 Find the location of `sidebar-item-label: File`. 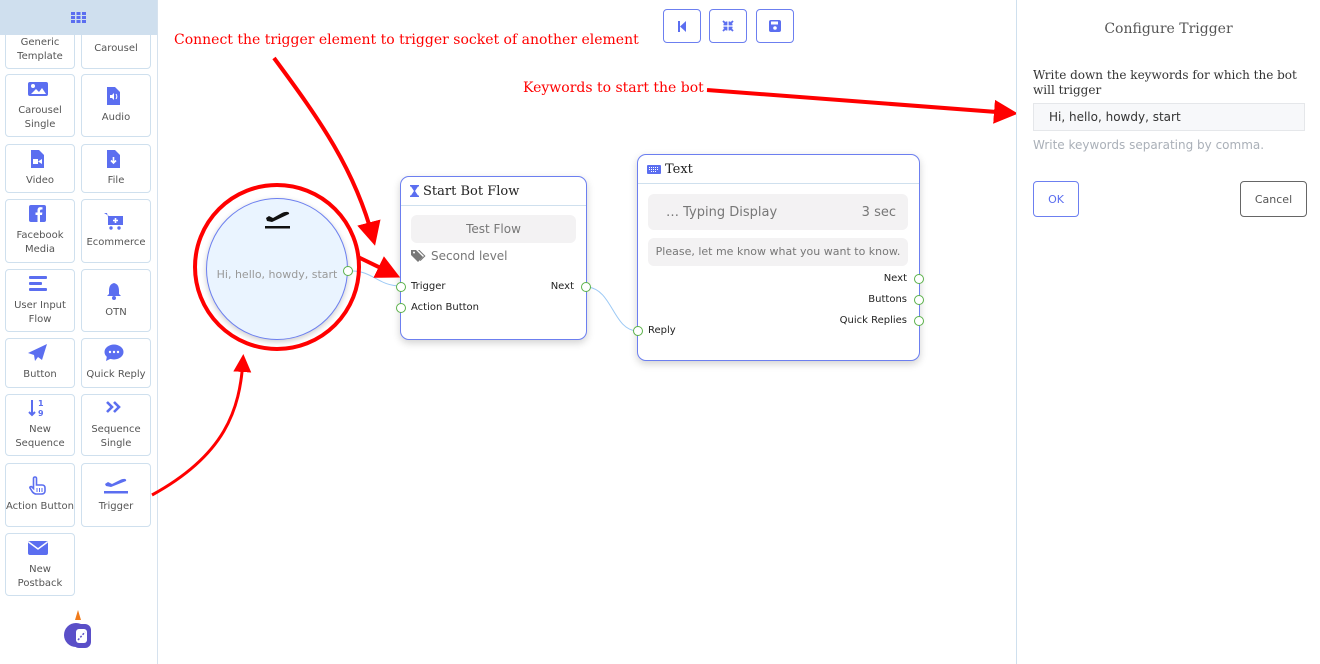

sidebar-item-label: File is located at coordinates (116, 180).